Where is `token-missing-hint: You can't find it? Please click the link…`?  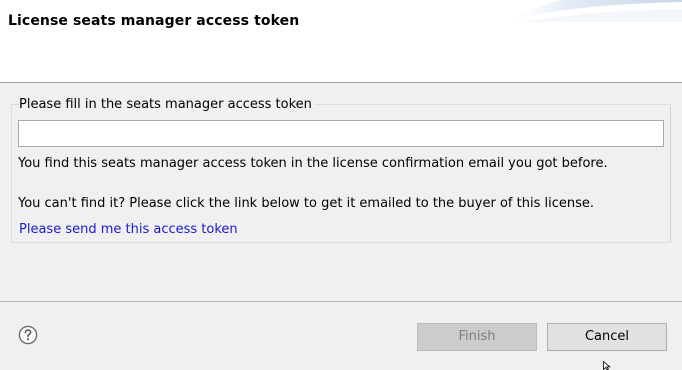 token-missing-hint: You can't find it? Please click the link… is located at coordinates (306, 203).